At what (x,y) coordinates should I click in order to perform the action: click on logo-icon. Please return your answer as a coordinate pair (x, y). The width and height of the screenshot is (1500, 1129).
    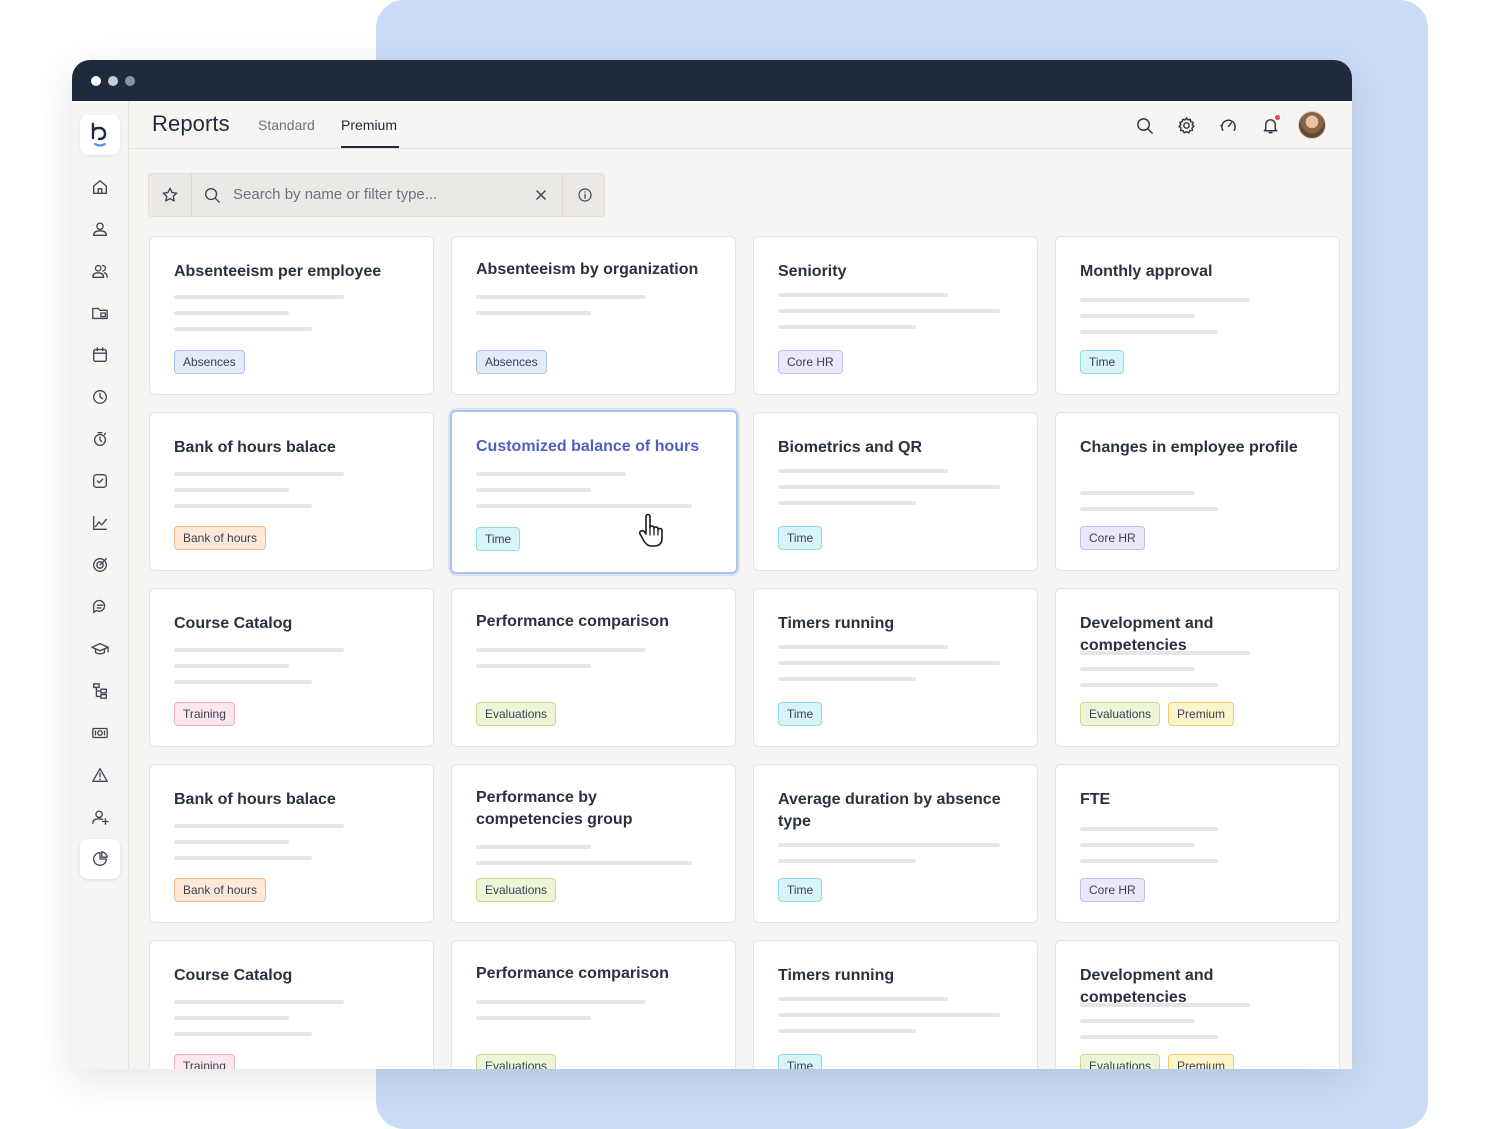
    Looking at the image, I should click on (99, 134).